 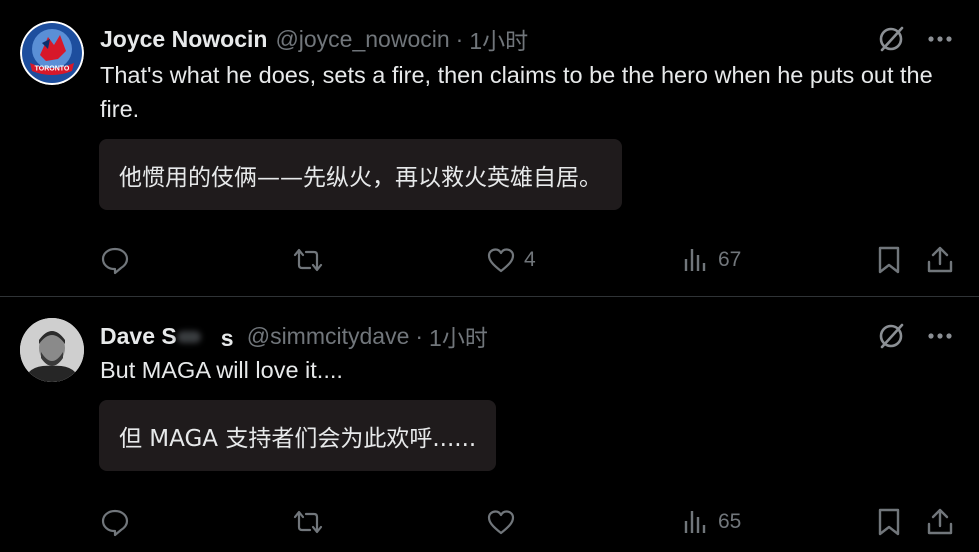 I want to click on translation-box: 他惯用的伎俩——先纵火，再以救火英雄自居。, so click(x=360, y=174).